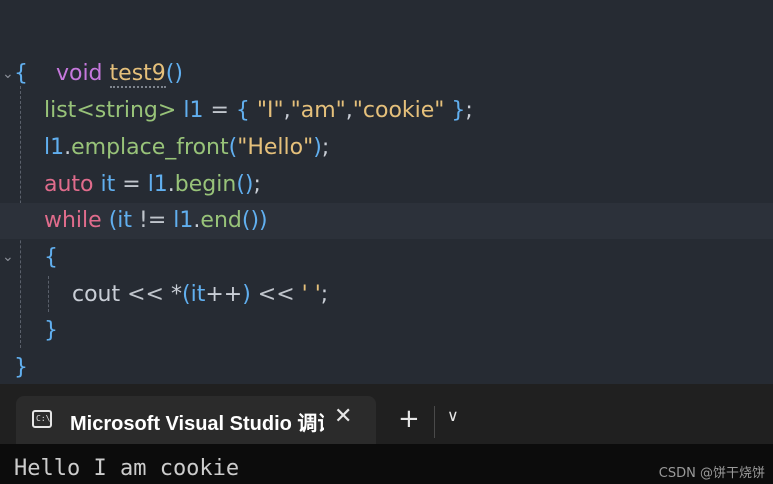 This screenshot has width=773, height=484. I want to click on operator: !=, so click(153, 220).